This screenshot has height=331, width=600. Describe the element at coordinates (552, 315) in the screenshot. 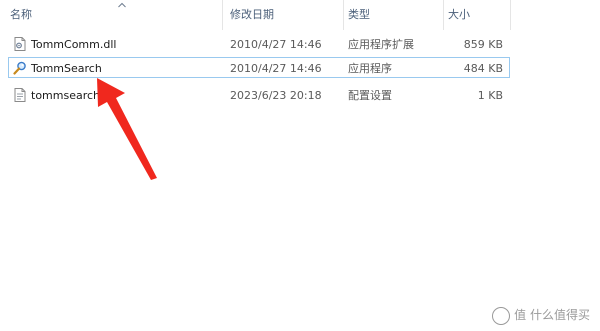

I see `watermark-text: 值 什么值得买` at that location.